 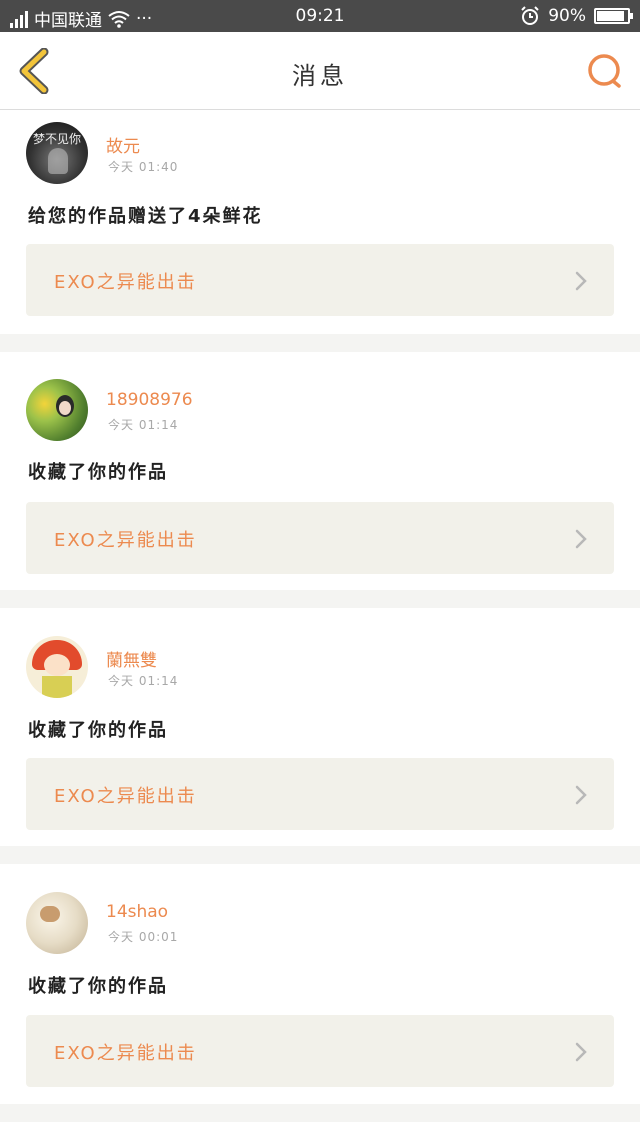 I want to click on battery-fill, so click(x=610, y=16).